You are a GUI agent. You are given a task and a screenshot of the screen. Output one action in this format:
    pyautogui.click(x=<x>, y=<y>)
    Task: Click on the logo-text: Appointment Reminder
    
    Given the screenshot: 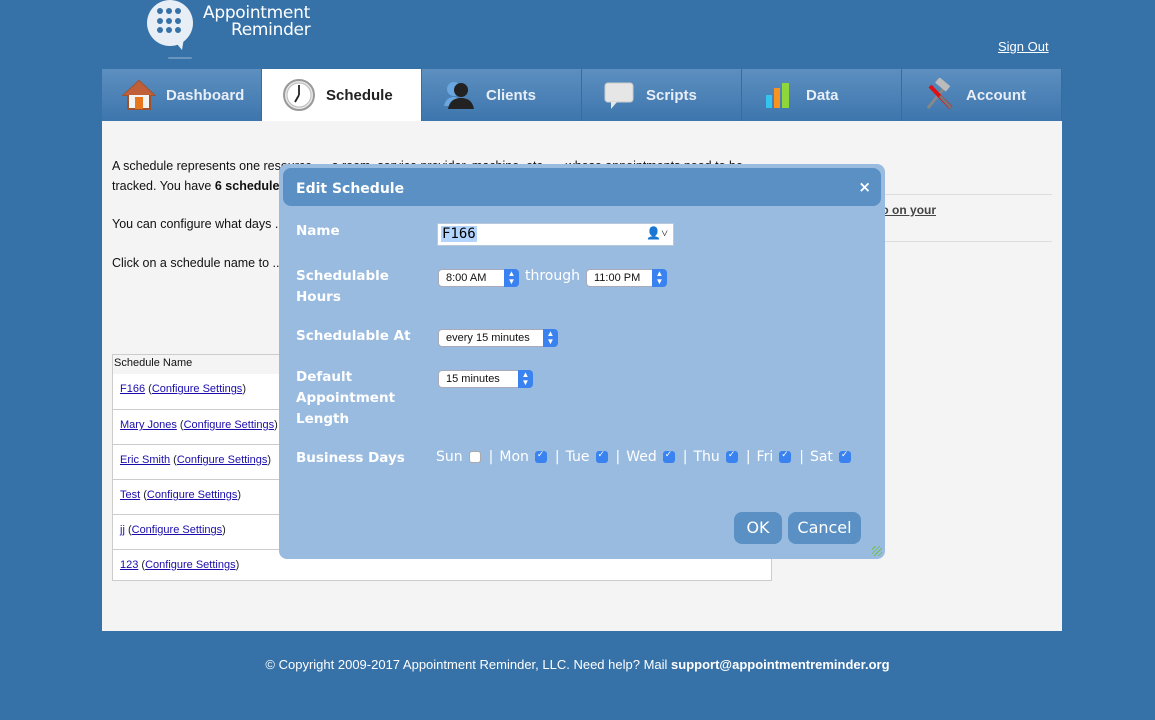 What is the action you would take?
    pyautogui.click(x=257, y=21)
    